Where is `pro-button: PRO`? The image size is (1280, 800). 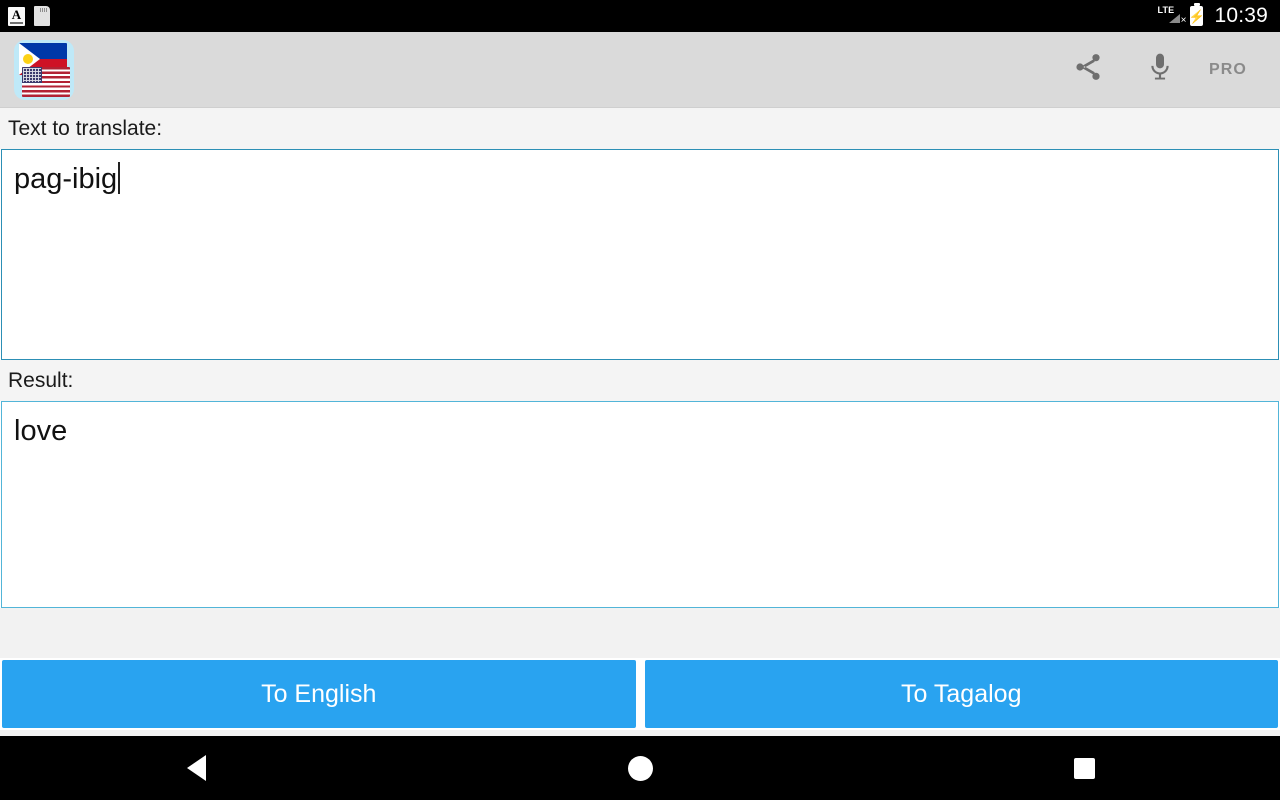
pro-button: PRO is located at coordinates (1232, 70).